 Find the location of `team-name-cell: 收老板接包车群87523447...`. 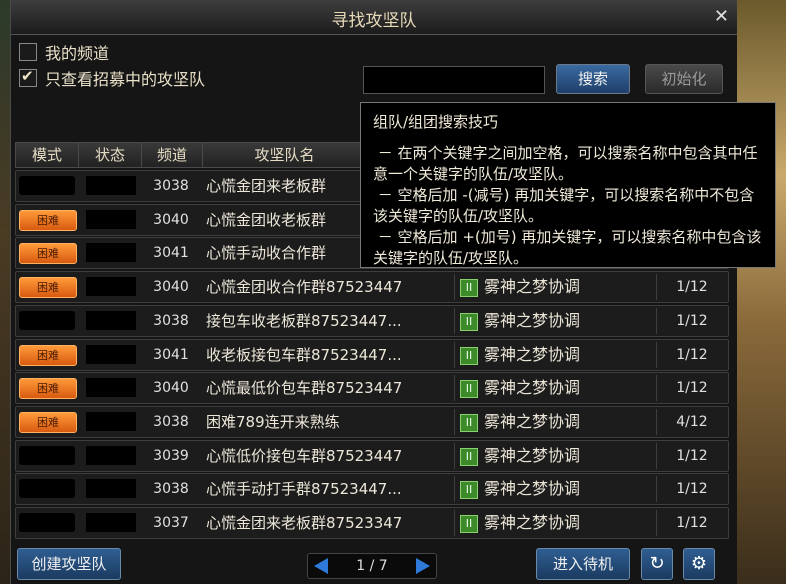

team-name-cell: 收老板接包车群87523447... is located at coordinates (304, 354).